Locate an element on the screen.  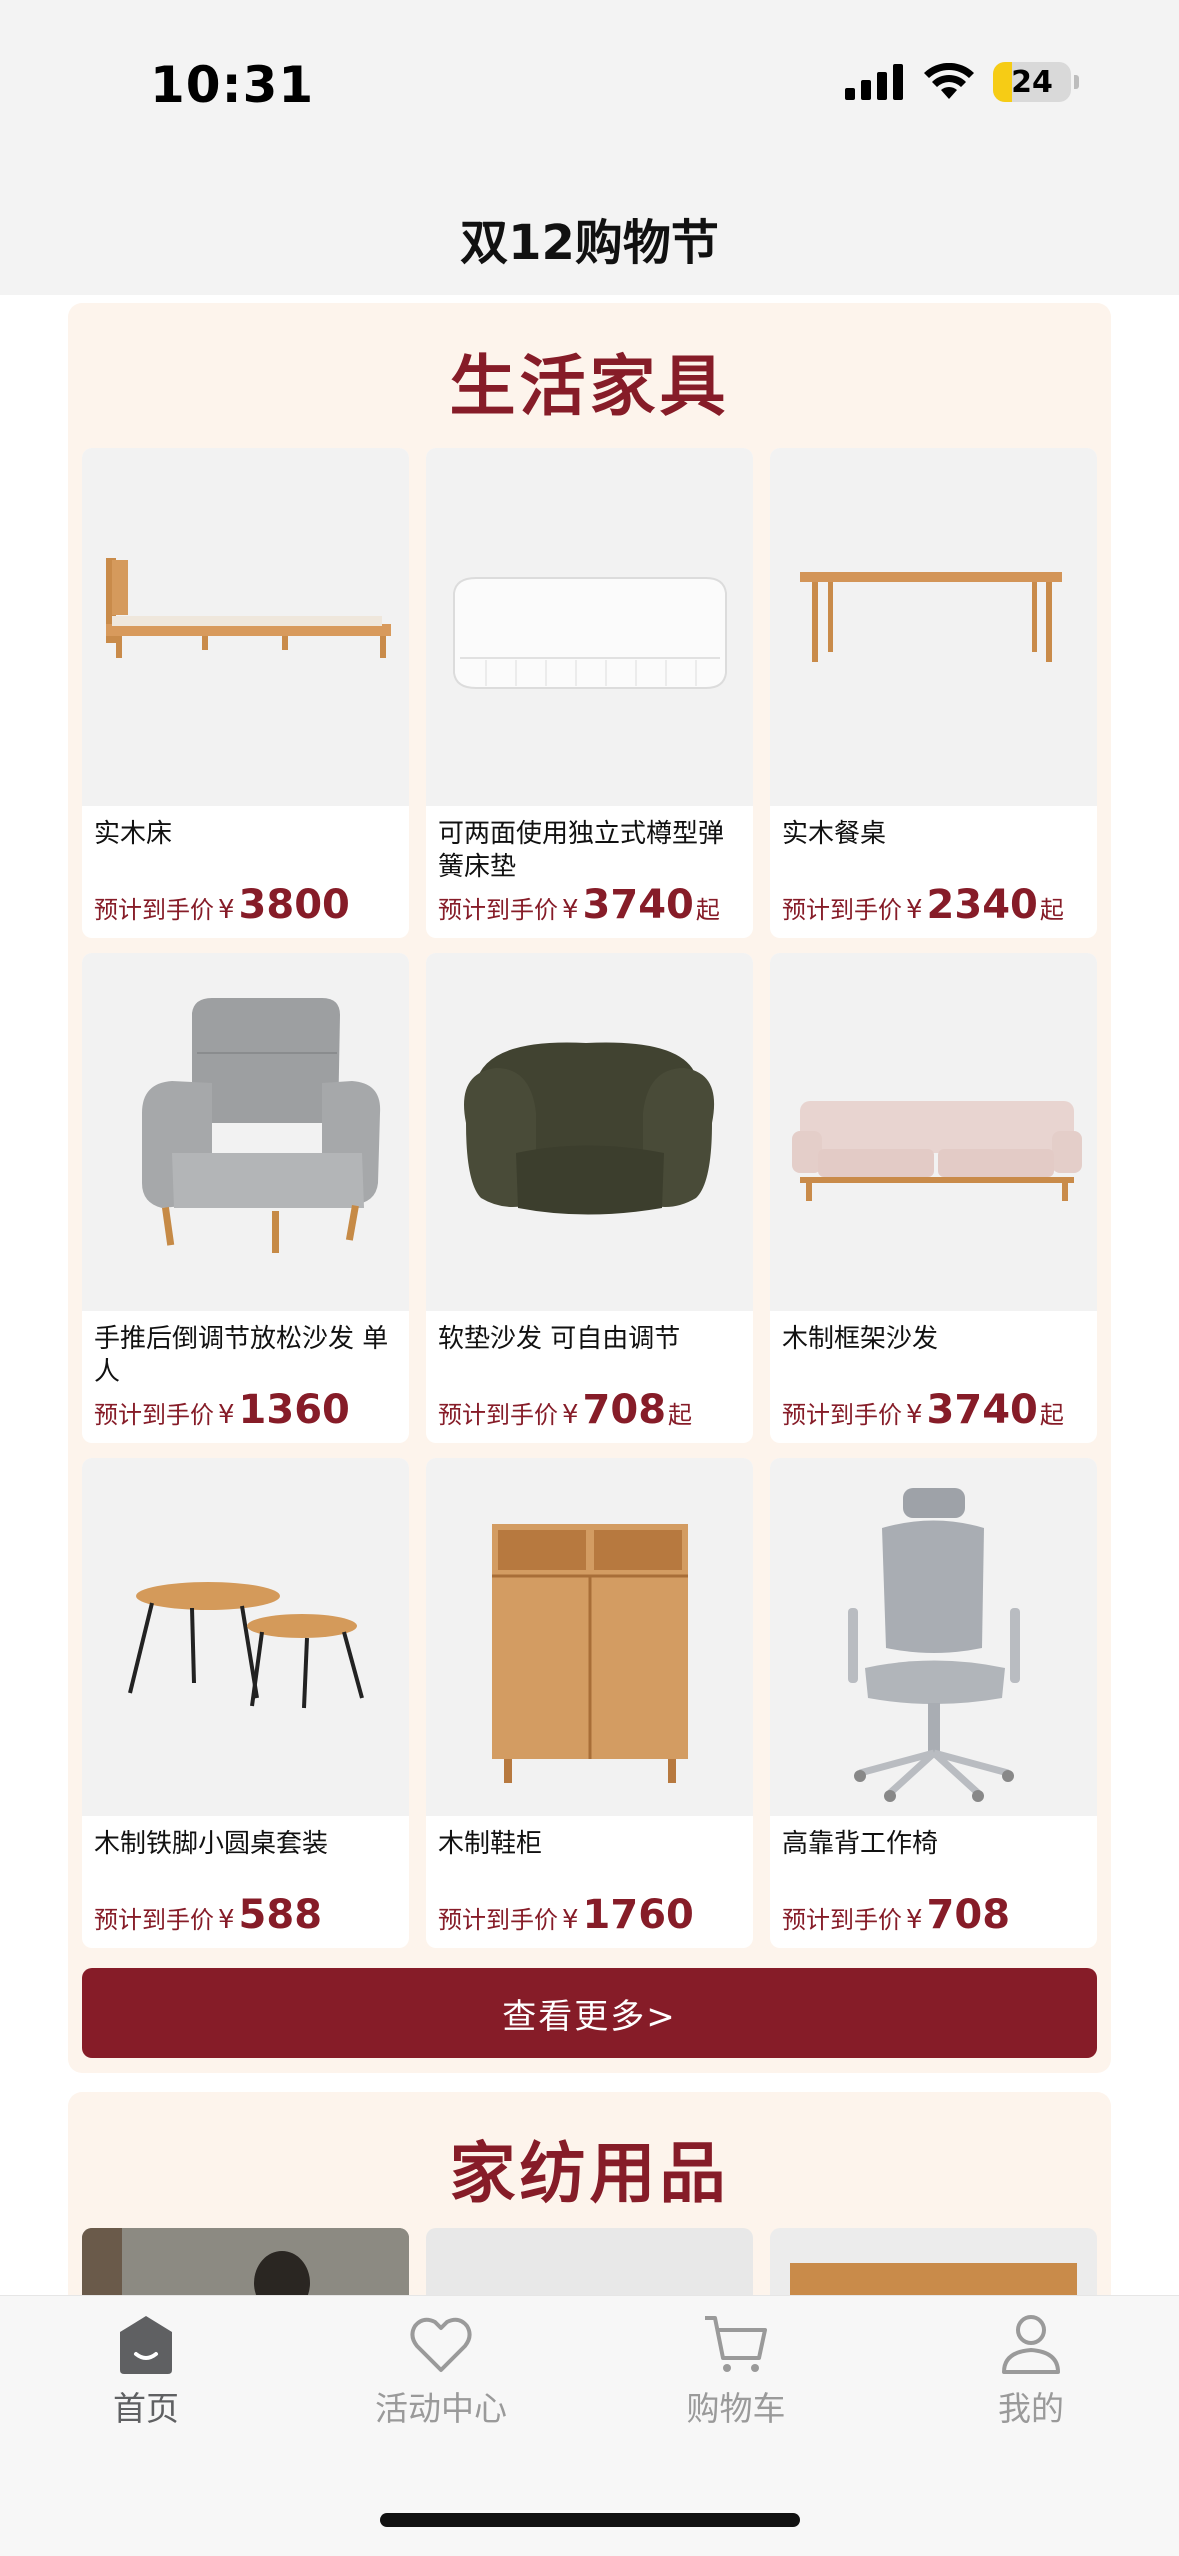
product-card: 木制铁脚小圆桌套装 预计到手价 ¥ 588 is located at coordinates (245, 1703).